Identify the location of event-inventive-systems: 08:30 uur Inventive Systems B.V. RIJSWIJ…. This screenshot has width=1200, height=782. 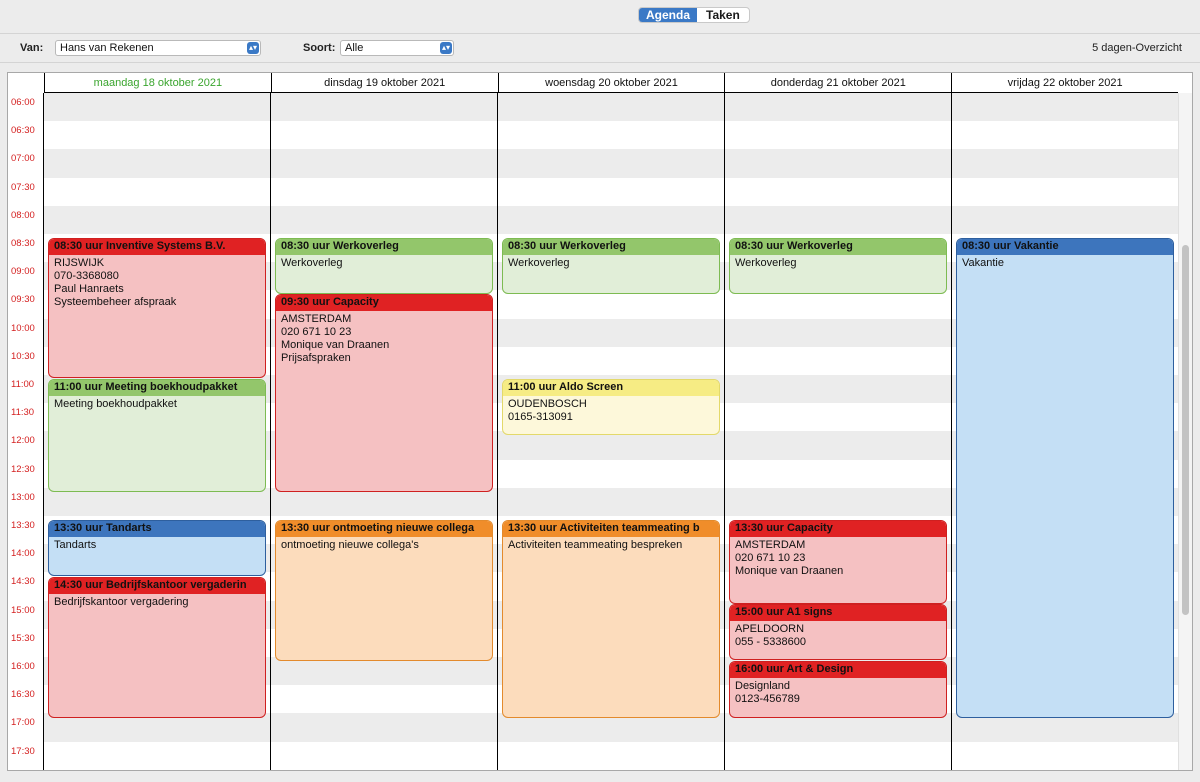
(157, 308).